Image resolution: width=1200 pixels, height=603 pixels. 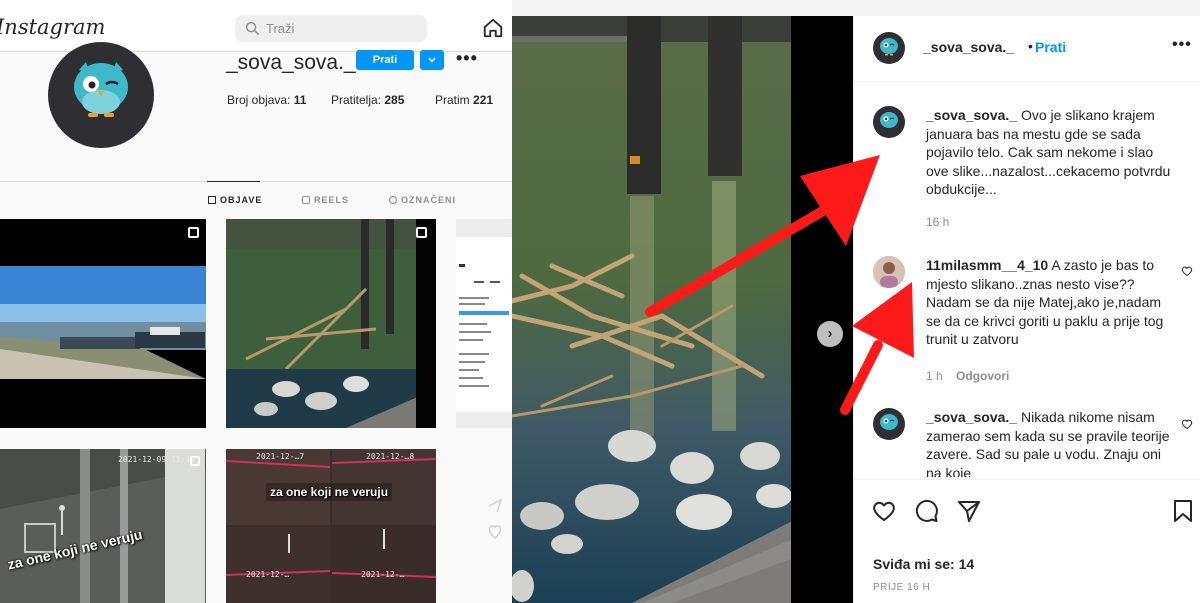 I want to click on post-thumbnail: 2021-12-09 11:47 za one koji ne veruju, so click(x=103, y=526).